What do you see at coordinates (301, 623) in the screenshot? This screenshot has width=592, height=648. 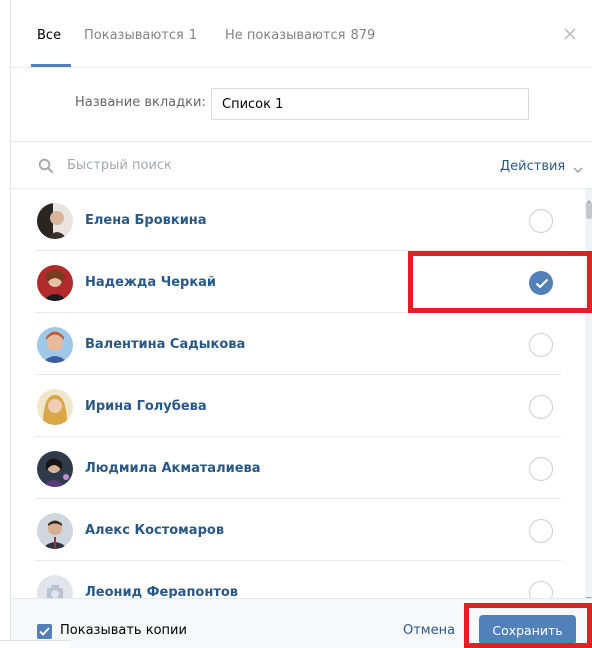 I see `modal-footer: Показывать копии Отмена Сохранить` at bounding box center [301, 623].